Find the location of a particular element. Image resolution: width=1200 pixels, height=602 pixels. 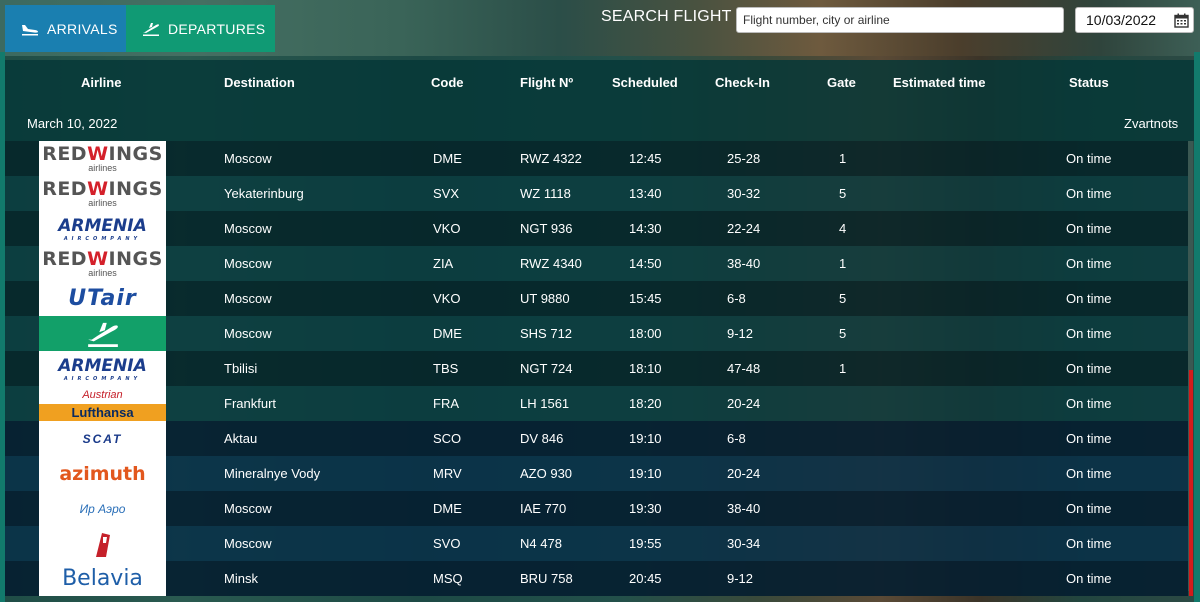

flight-number: BRU 758 is located at coordinates (546, 578).